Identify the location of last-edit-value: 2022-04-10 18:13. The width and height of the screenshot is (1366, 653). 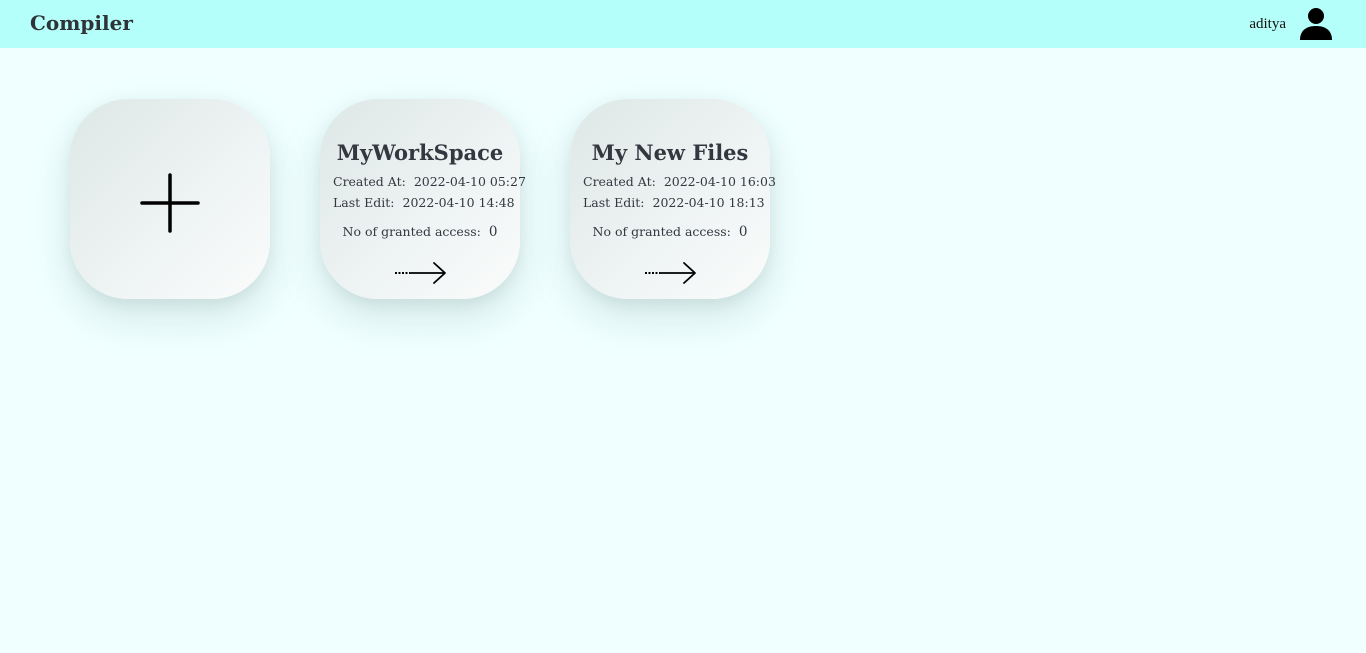
(708, 202).